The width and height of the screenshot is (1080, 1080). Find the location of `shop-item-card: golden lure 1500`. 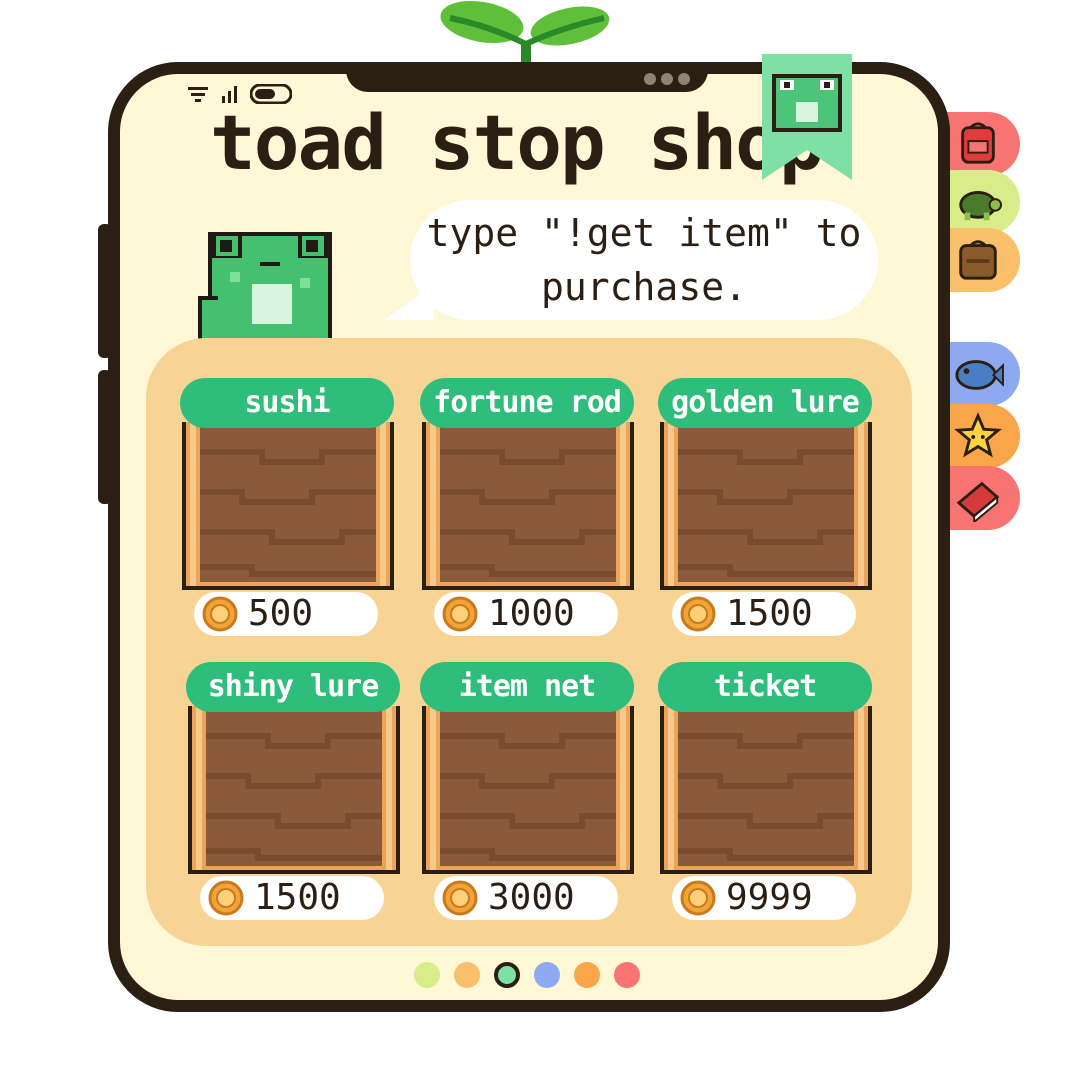

shop-item-card: golden lure 1500 is located at coordinates (767, 509).